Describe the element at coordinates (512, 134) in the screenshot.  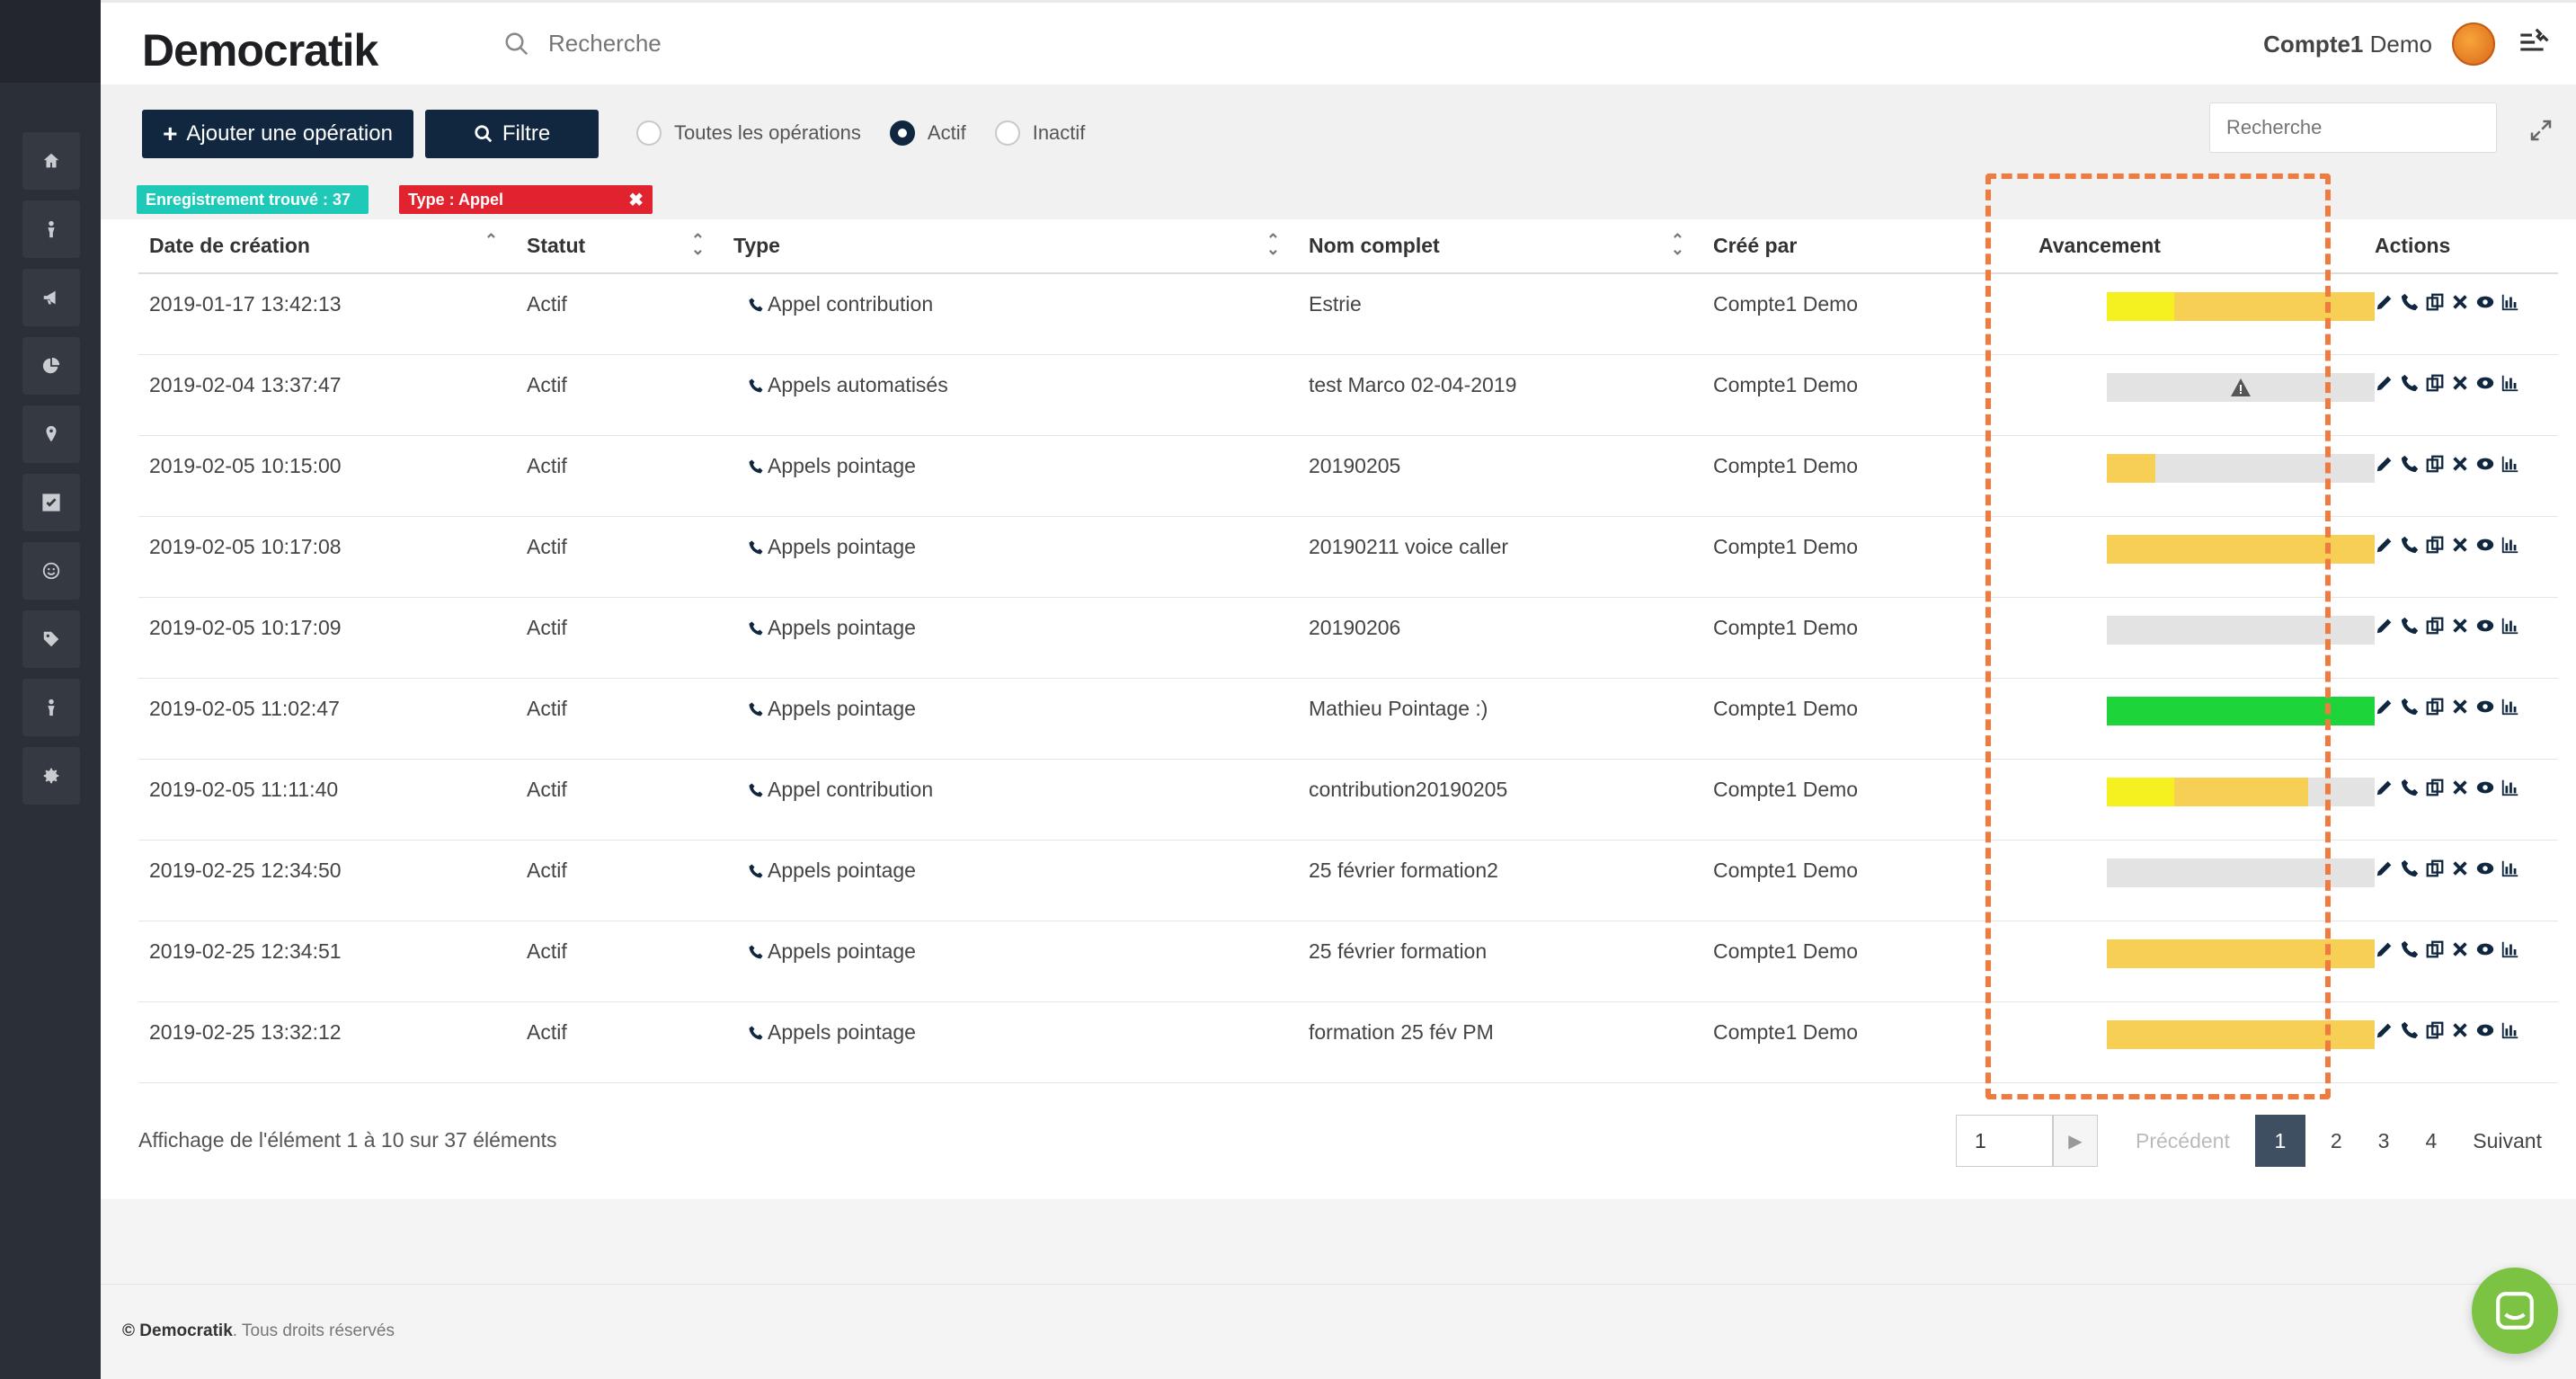
I see `filter-button: Filtre` at that location.